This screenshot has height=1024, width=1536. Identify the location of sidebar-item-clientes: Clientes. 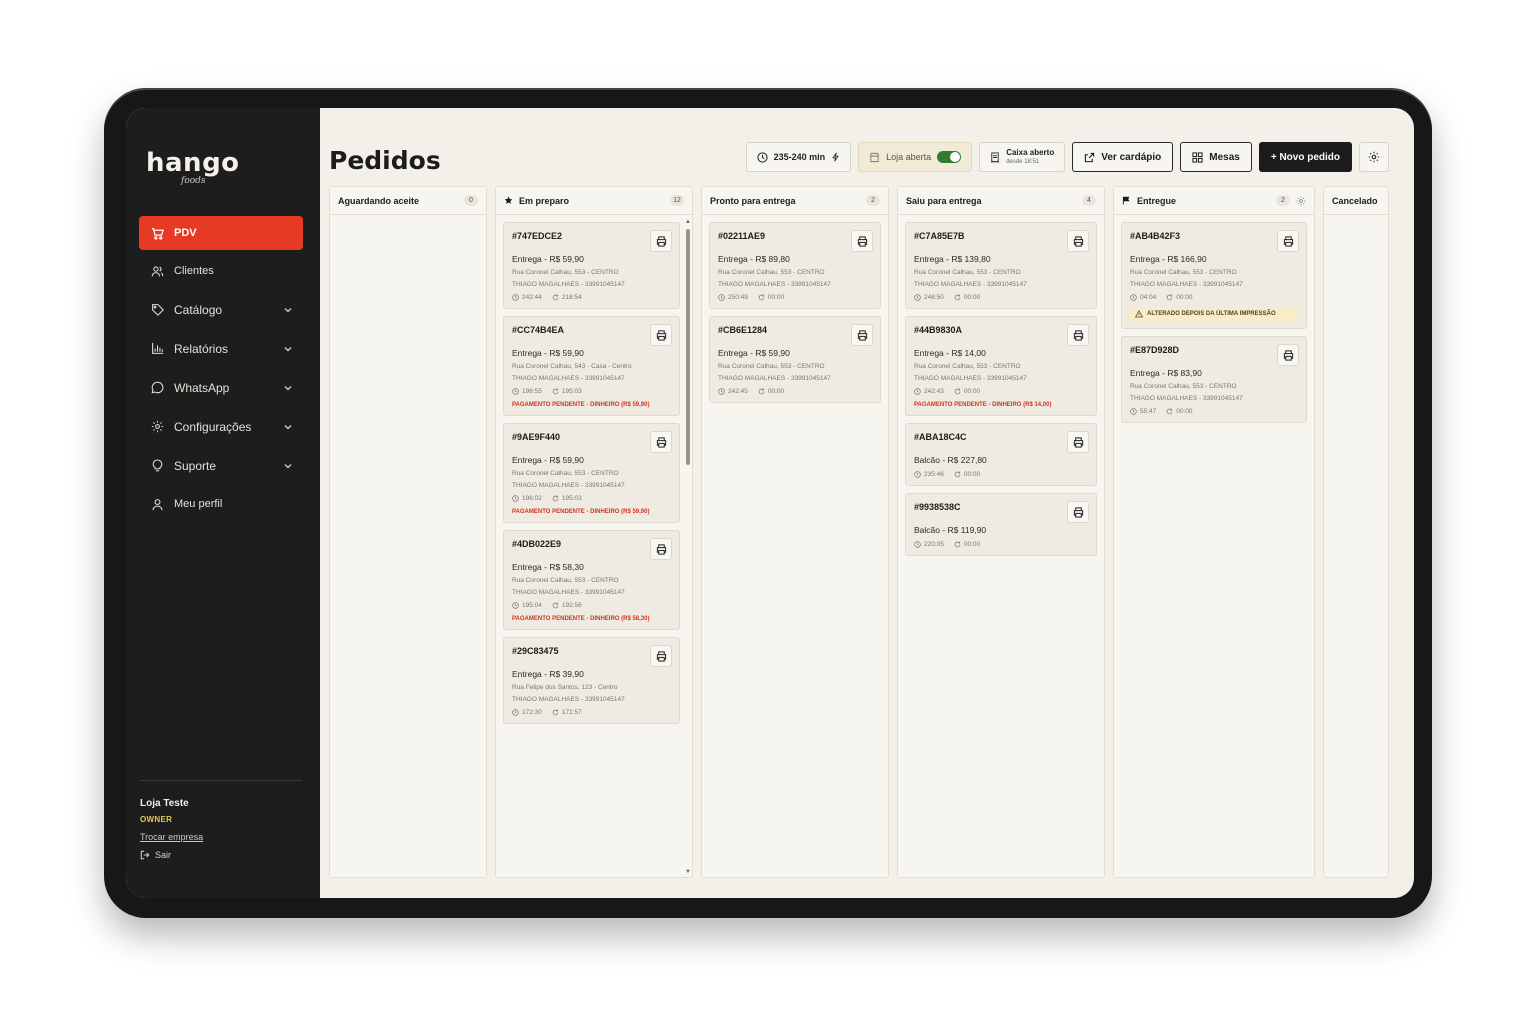
(221, 271).